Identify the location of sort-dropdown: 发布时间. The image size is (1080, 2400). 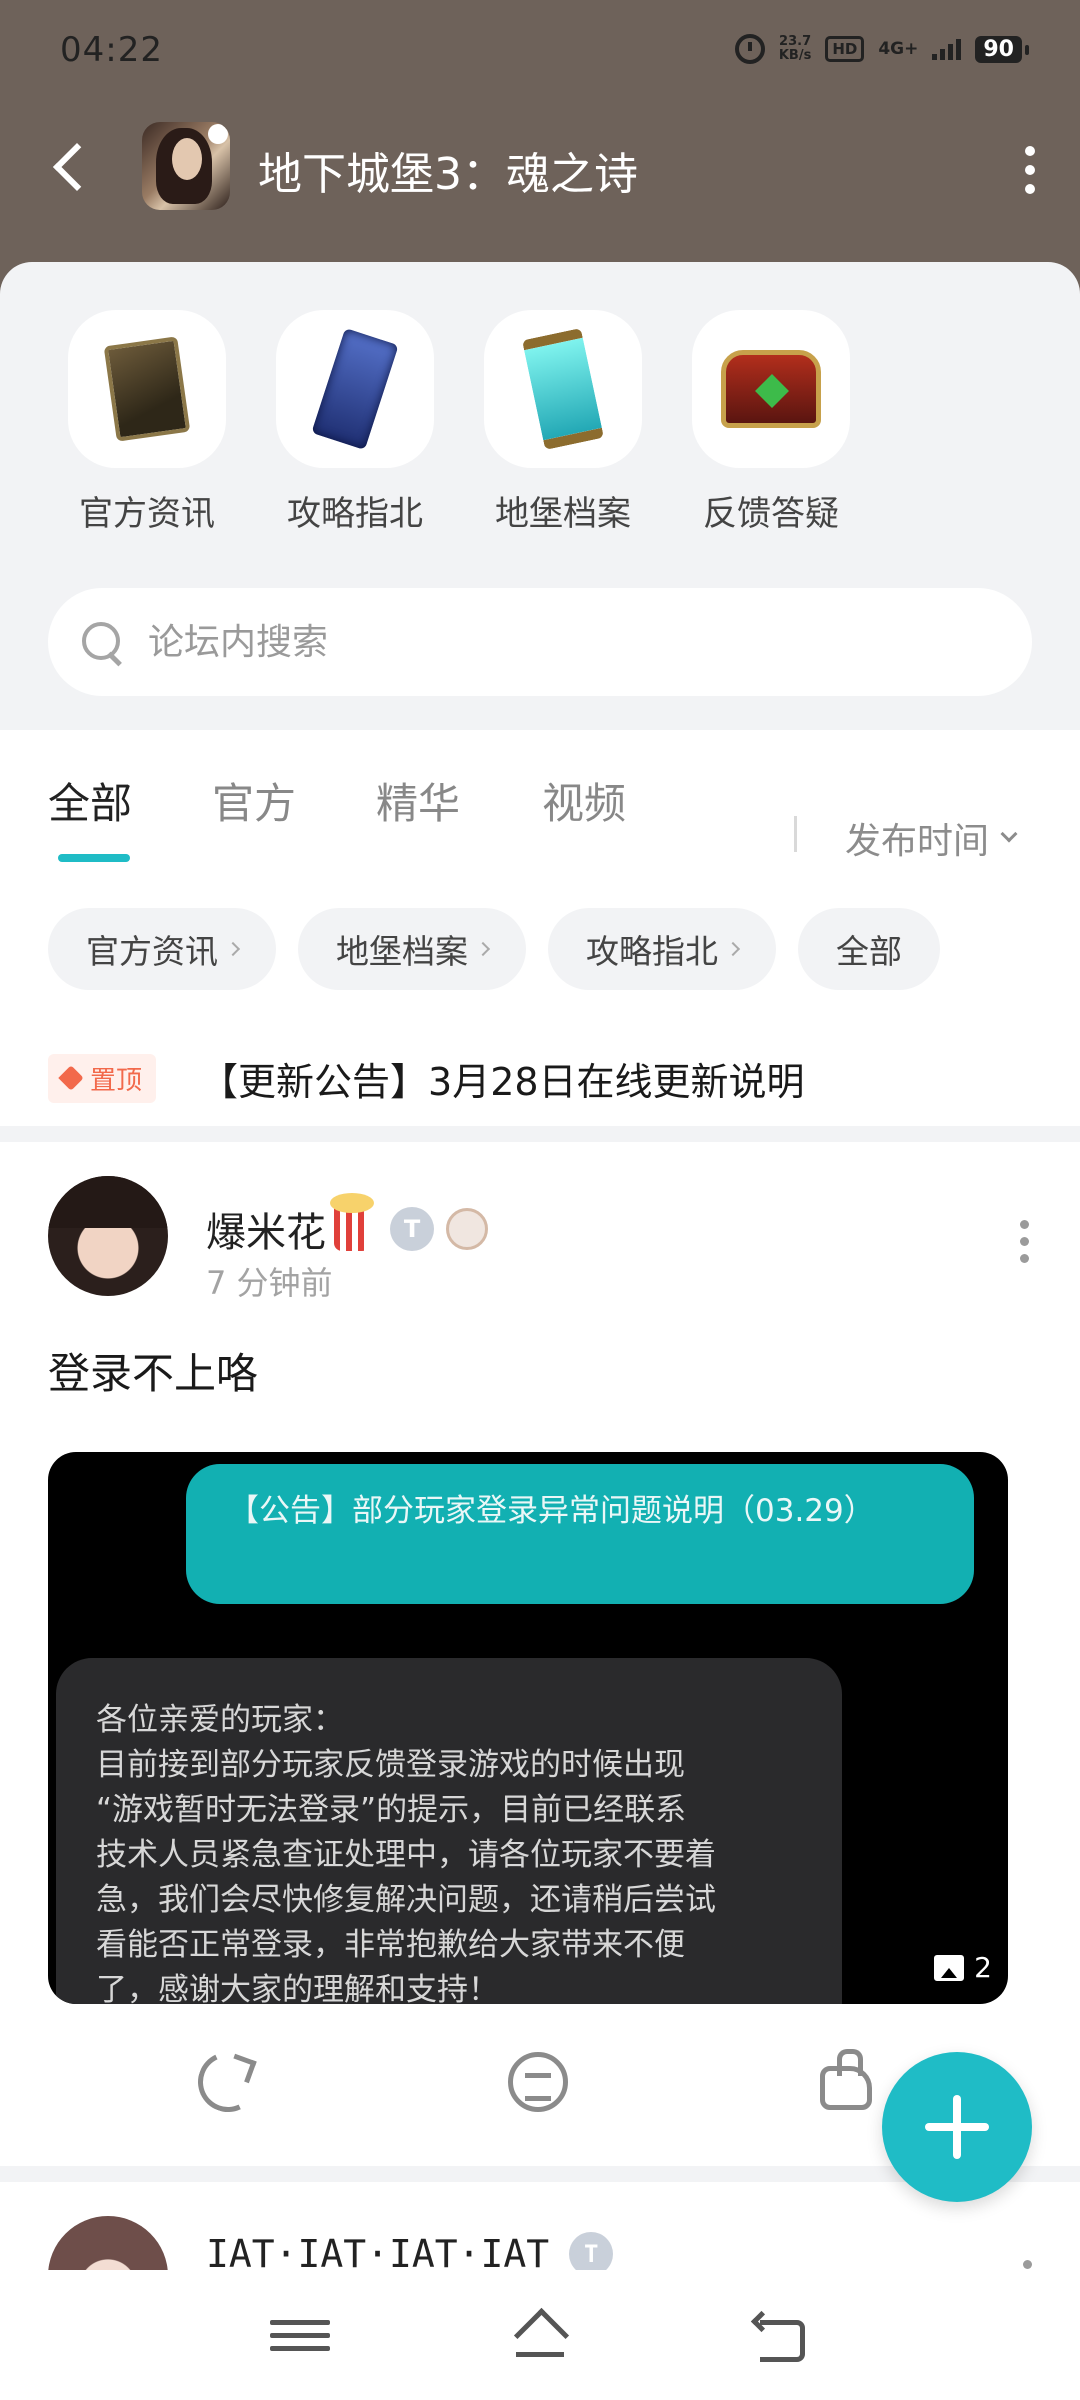
(931, 838).